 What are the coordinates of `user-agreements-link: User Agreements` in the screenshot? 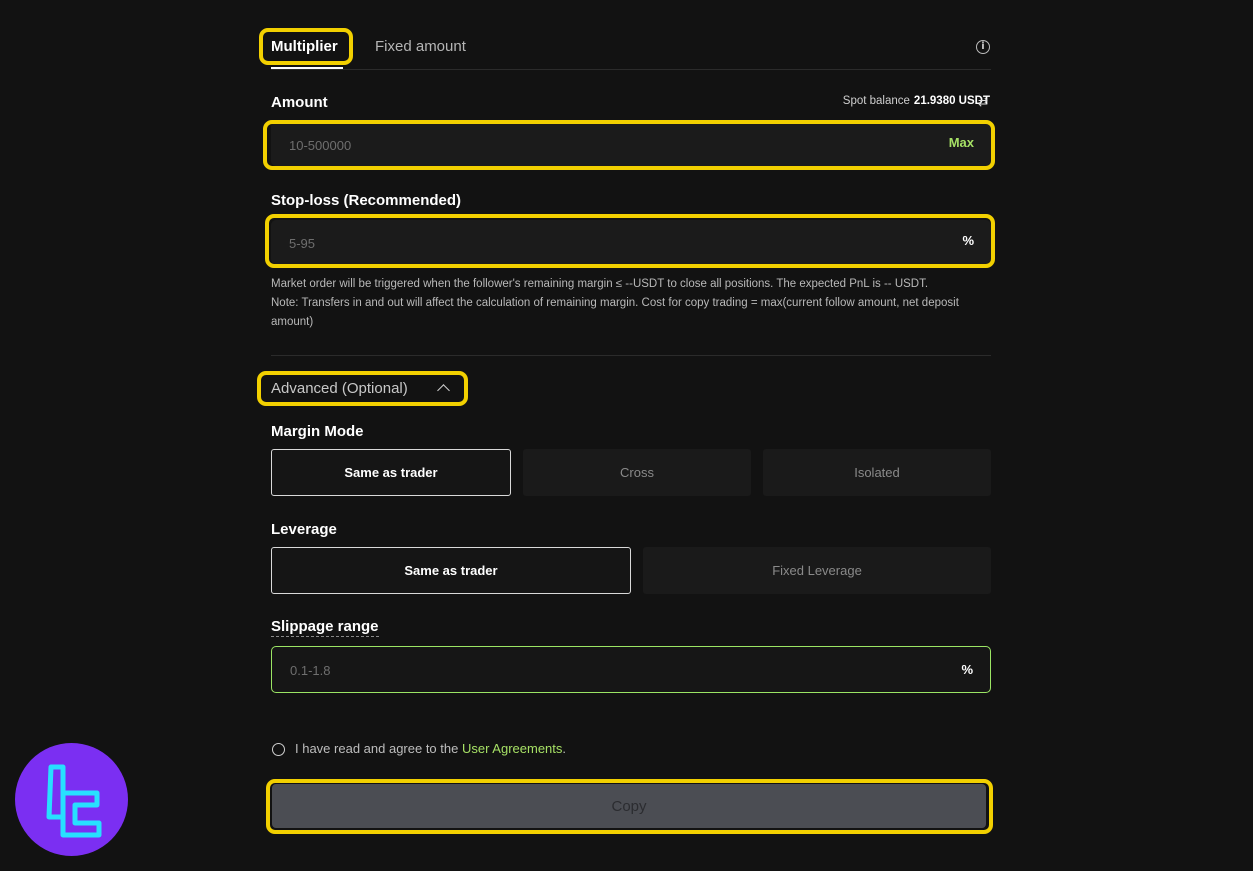 It's located at (512, 748).